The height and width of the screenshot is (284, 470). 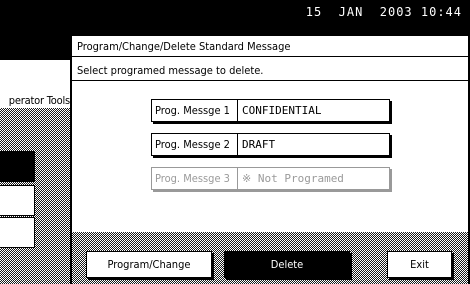 What do you see at coordinates (287, 264) in the screenshot?
I see `delete-button: Delete` at bounding box center [287, 264].